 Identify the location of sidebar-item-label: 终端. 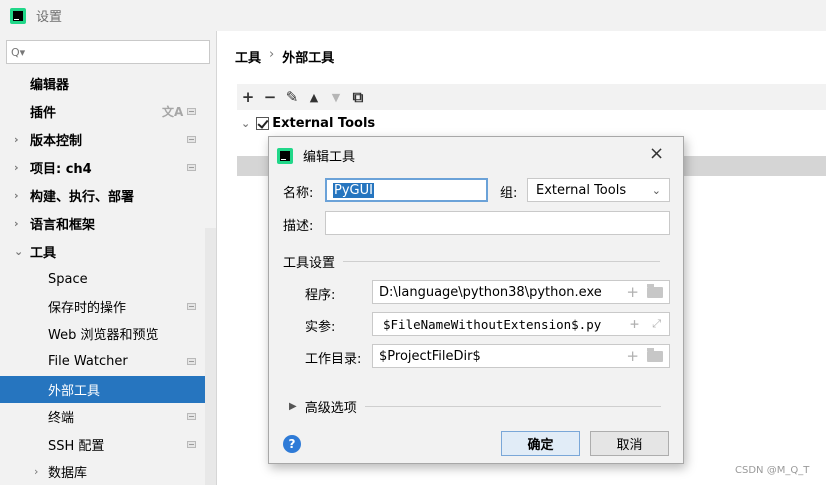
(61, 418).